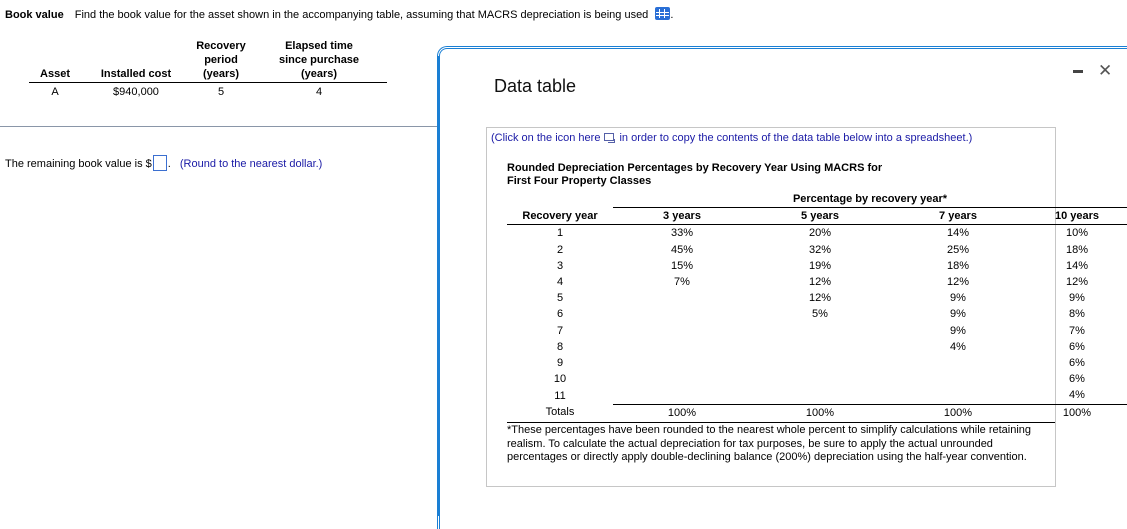  Describe the element at coordinates (221, 46) in the screenshot. I see `header-line: Recovery` at that location.